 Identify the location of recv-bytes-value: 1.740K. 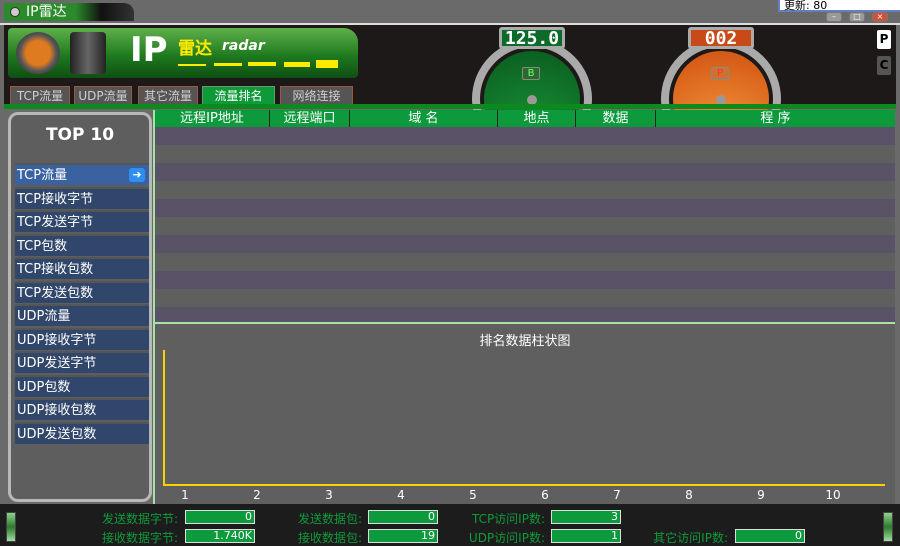
(220, 536).